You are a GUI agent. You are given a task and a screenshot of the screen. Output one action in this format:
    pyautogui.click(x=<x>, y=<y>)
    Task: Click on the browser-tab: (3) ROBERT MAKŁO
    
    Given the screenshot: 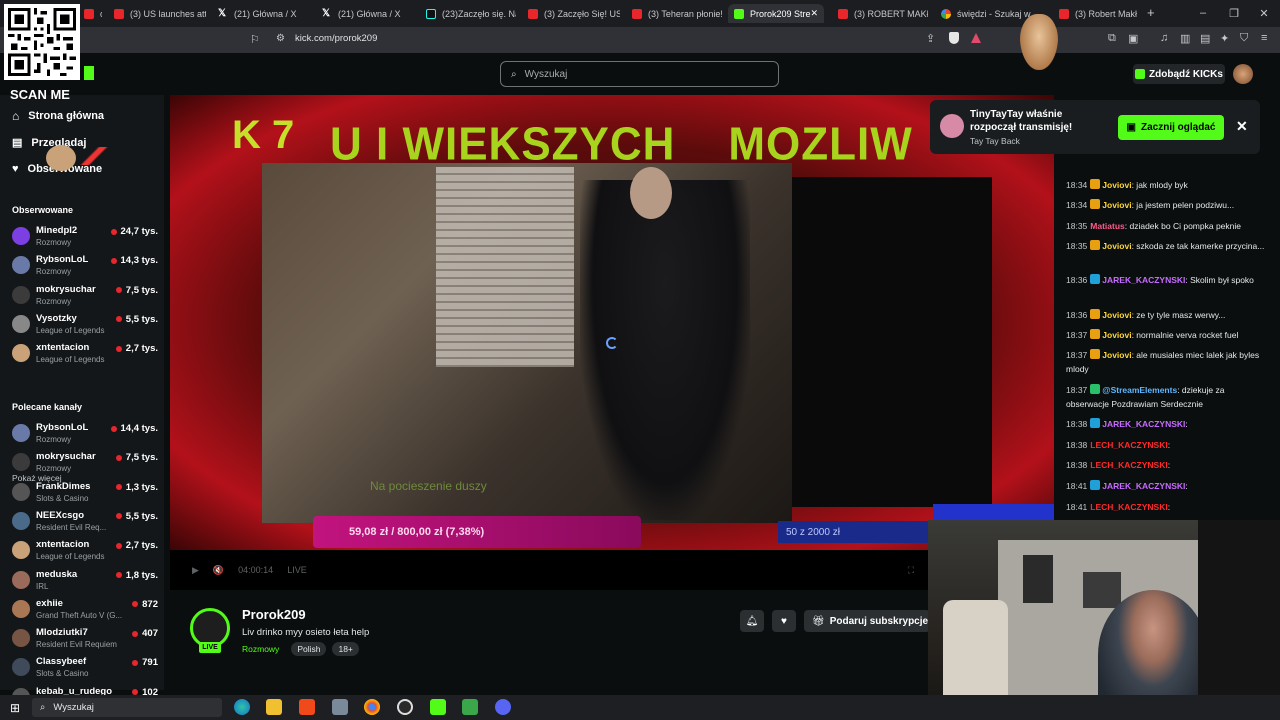 What is the action you would take?
    pyautogui.click(x=880, y=13)
    